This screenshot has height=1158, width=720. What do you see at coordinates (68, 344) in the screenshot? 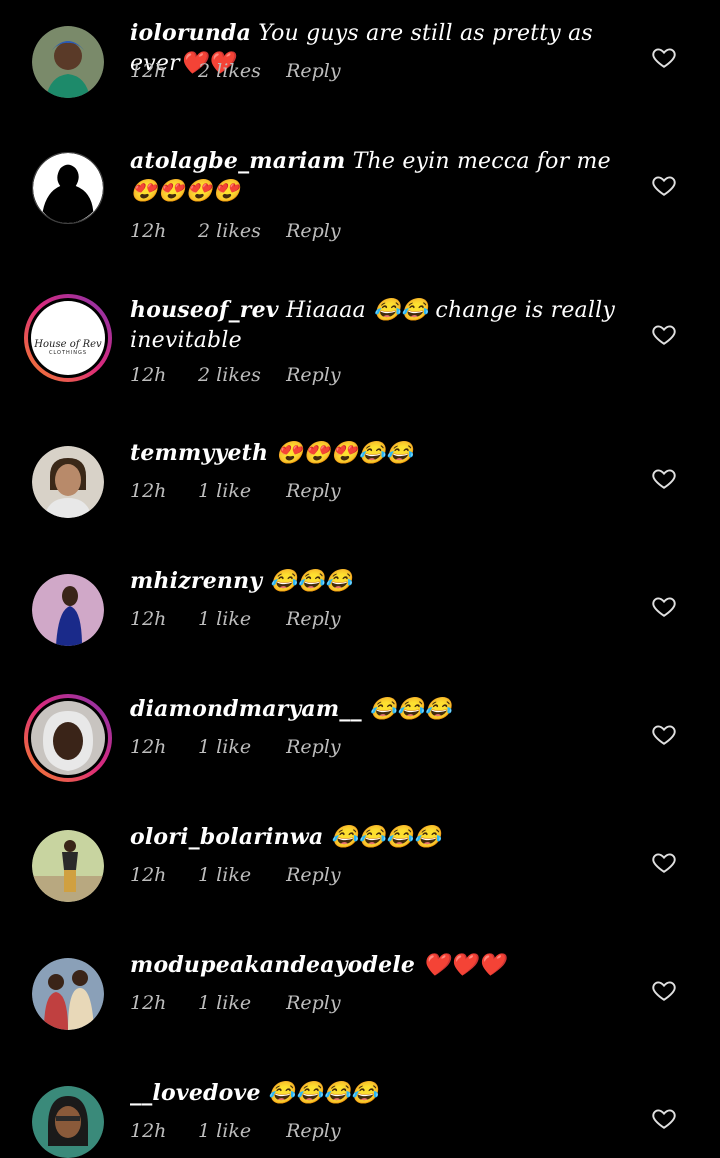
I see `brand-logo-text: House of Rev` at bounding box center [68, 344].